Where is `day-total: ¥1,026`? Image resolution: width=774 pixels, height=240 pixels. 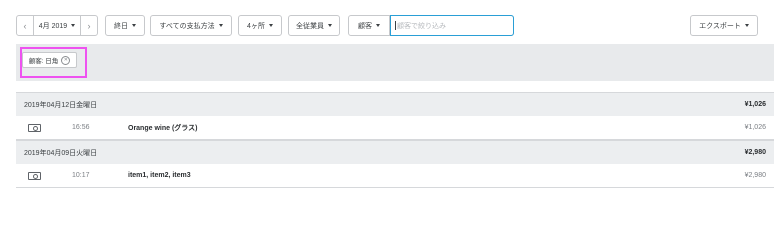 day-total: ¥1,026 is located at coordinates (755, 104).